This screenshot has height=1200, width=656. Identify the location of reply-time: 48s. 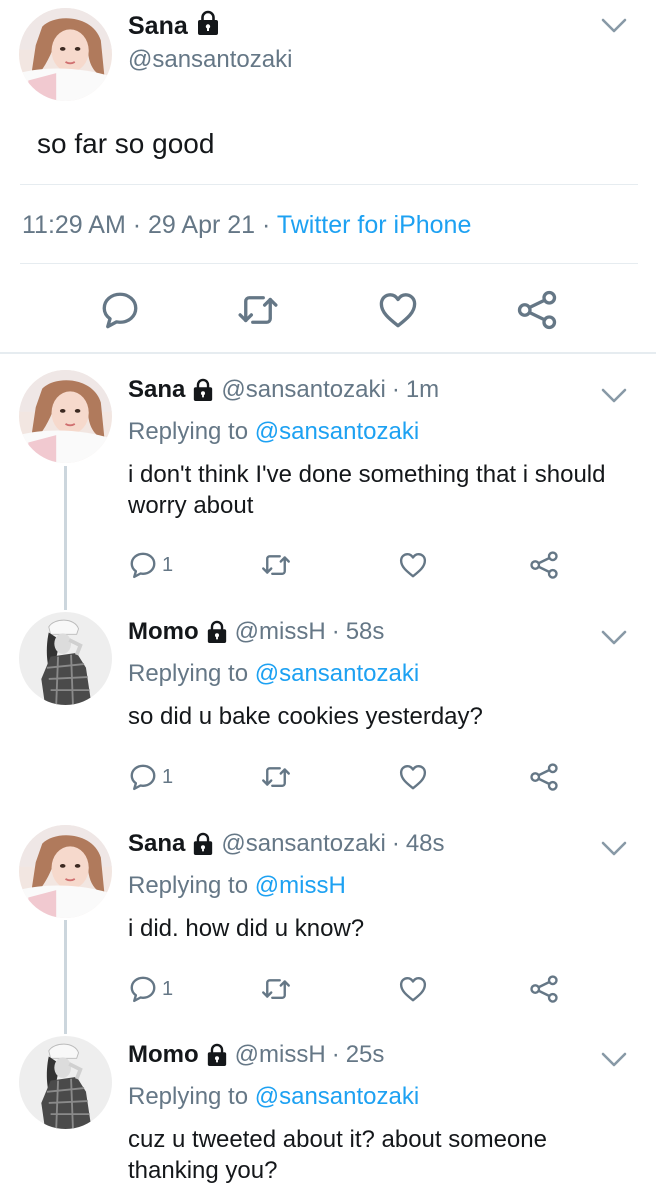
(425, 844).